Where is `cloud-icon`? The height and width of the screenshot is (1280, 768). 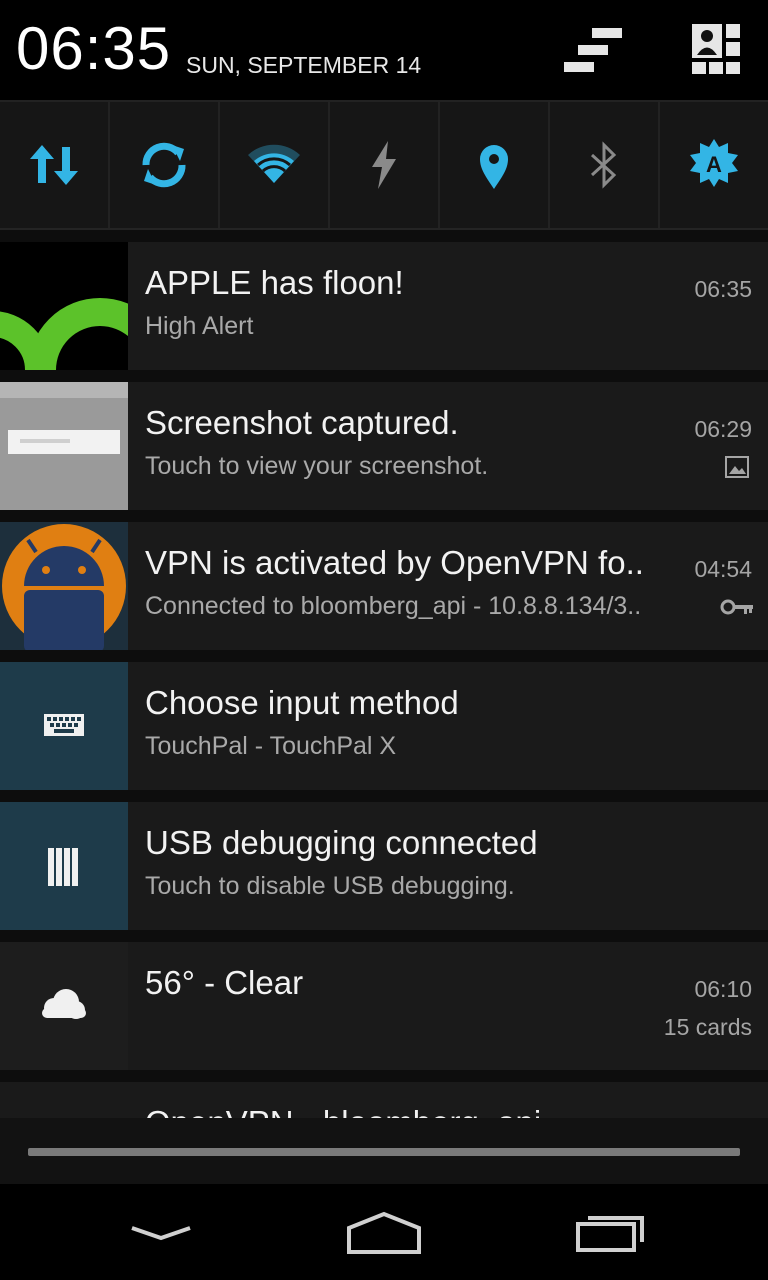 cloud-icon is located at coordinates (64, 1006).